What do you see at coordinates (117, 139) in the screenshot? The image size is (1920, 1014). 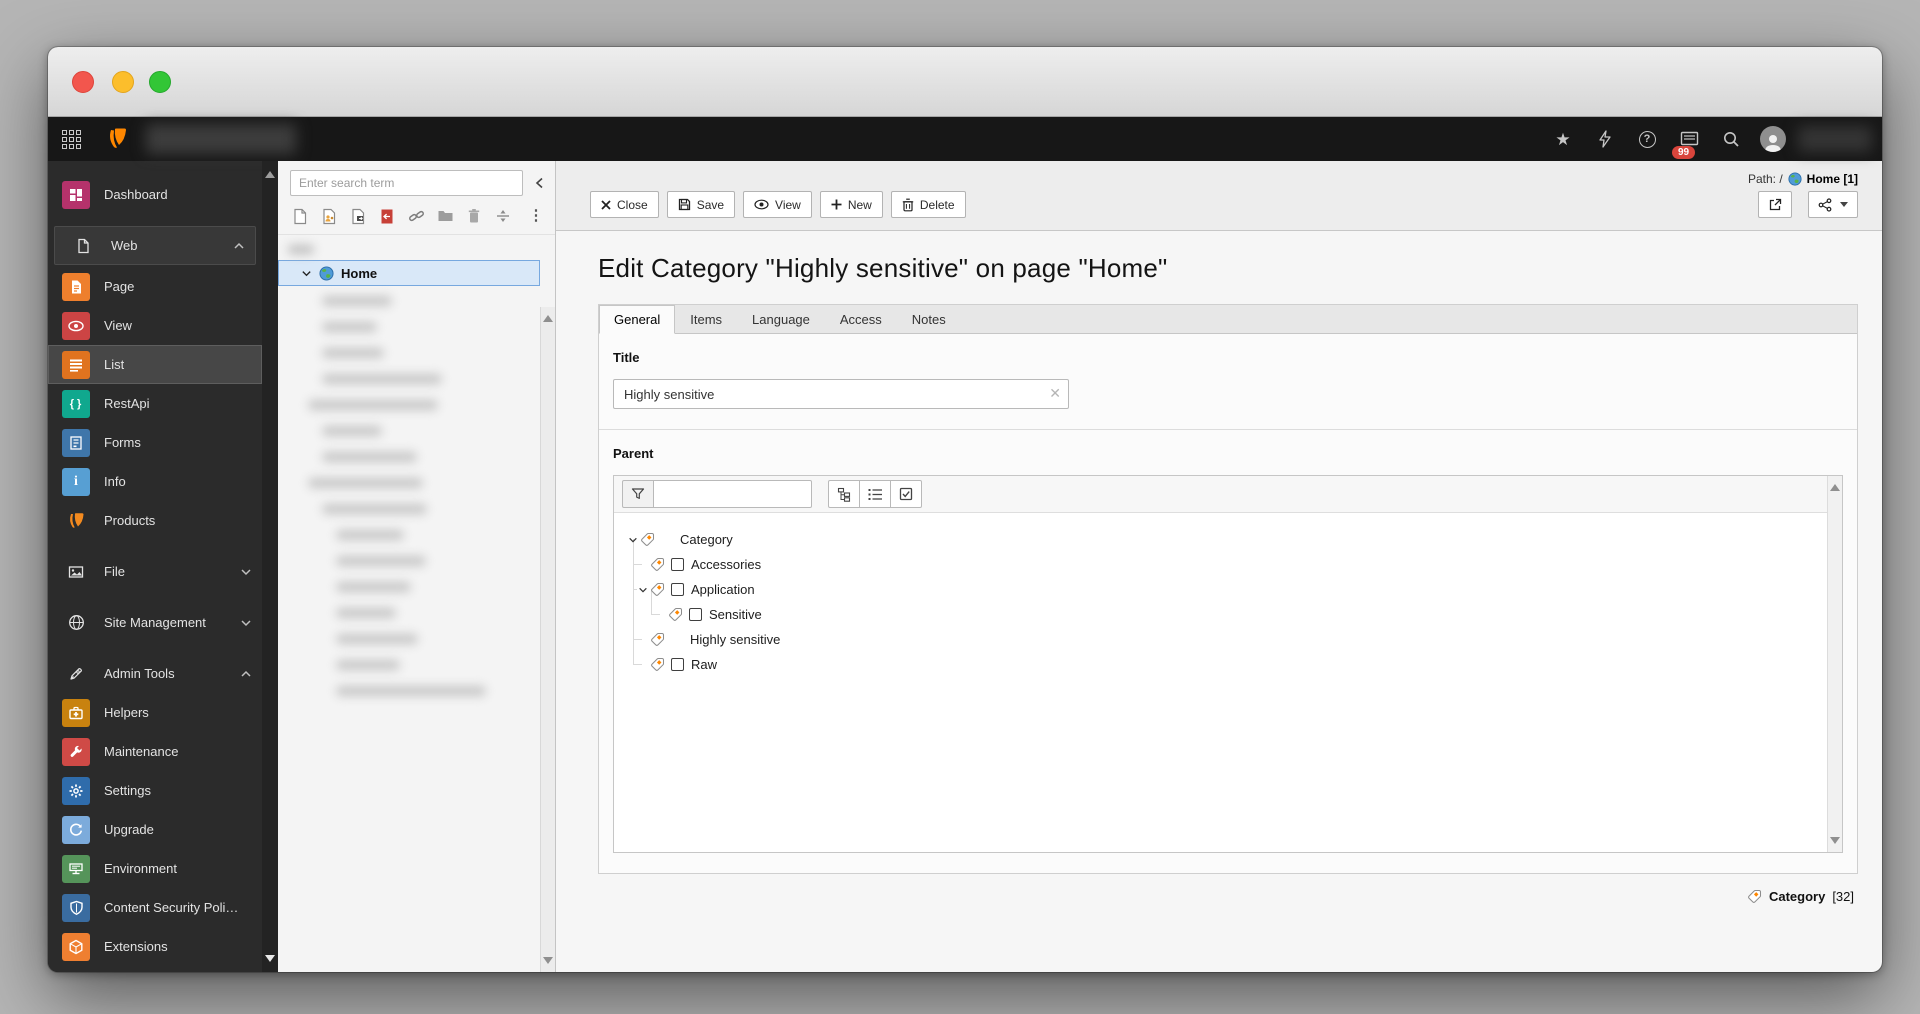 I see `typo3-logo` at bounding box center [117, 139].